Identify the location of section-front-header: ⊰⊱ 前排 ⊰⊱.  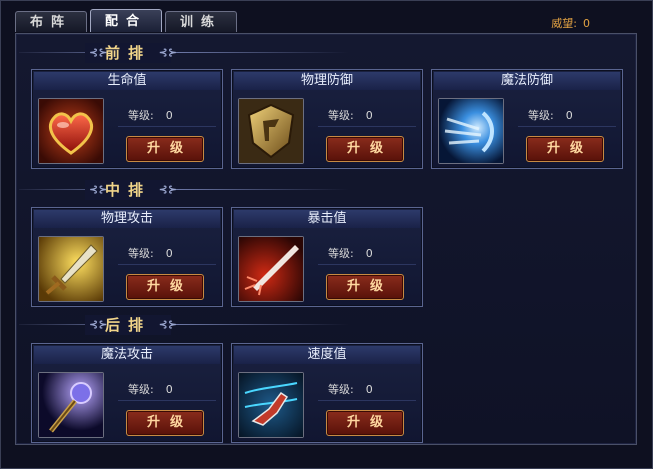
(329, 53).